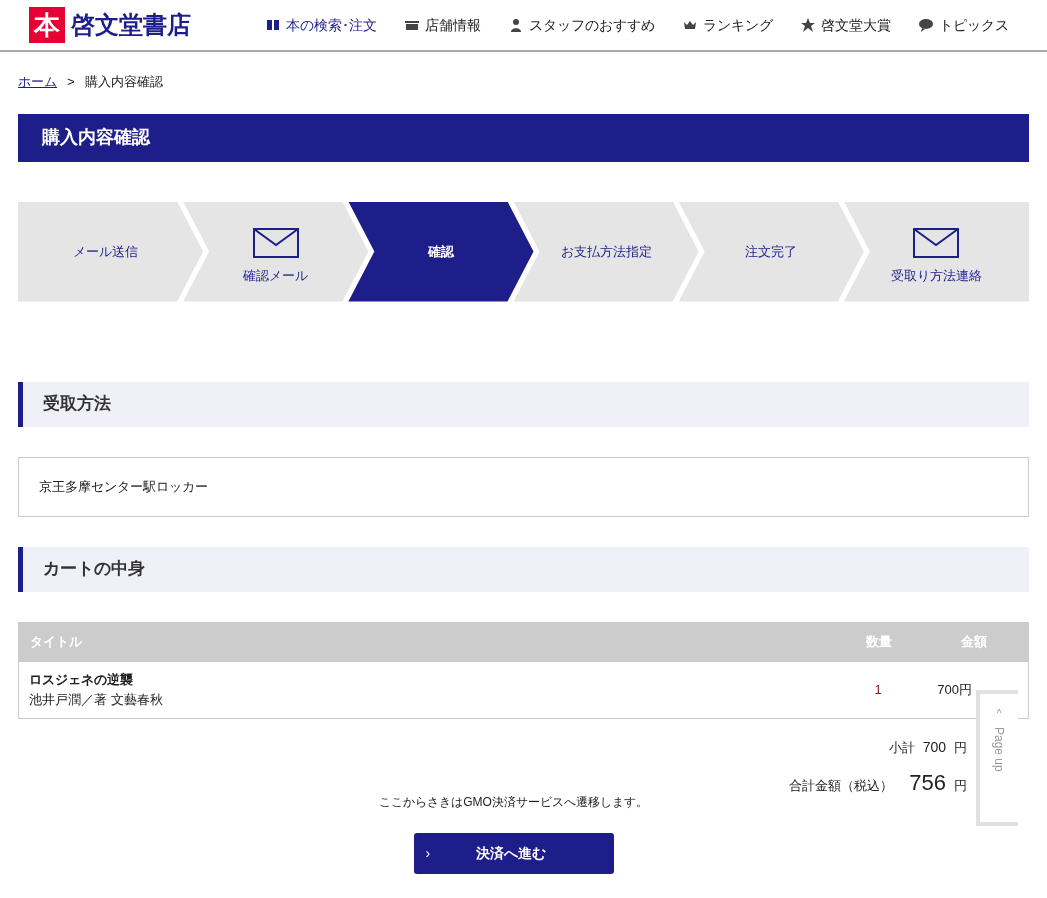 This screenshot has width=1047, height=898. What do you see at coordinates (960, 785) in the screenshot?
I see `total-unit: 円` at bounding box center [960, 785].